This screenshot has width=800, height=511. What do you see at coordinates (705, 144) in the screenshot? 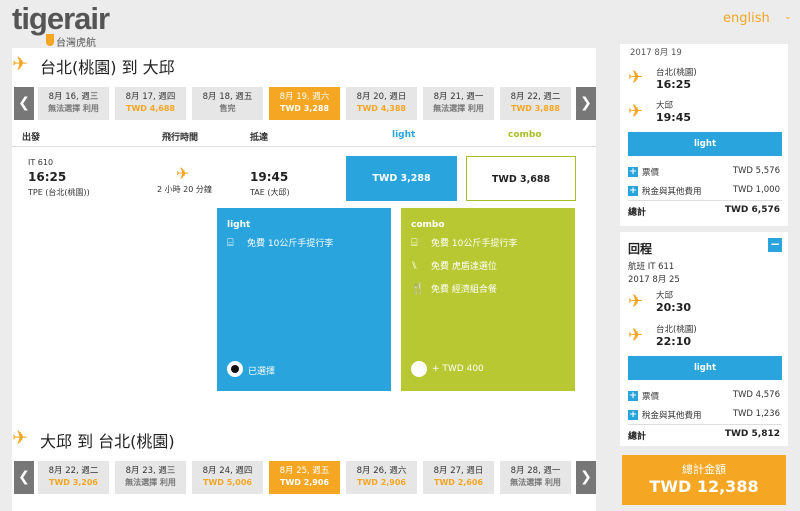
I see `summary-fare-button: light` at bounding box center [705, 144].